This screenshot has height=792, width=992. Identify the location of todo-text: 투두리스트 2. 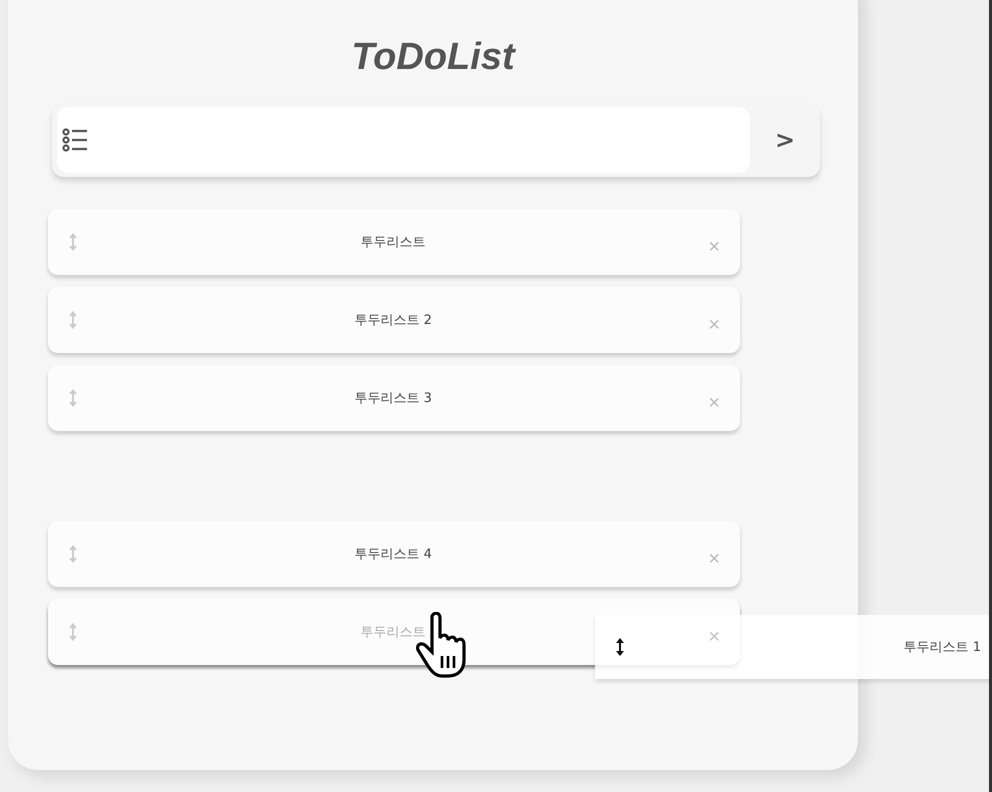
(393, 320).